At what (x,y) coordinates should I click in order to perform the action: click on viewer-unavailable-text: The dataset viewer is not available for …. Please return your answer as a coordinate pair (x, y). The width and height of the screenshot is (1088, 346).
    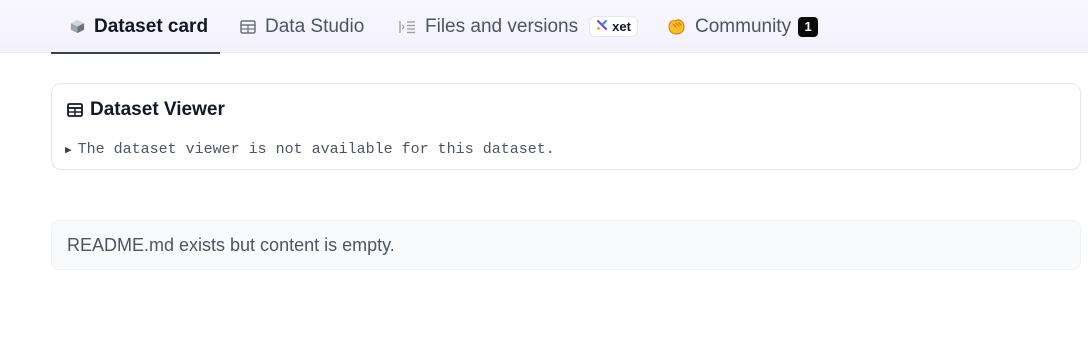
    Looking at the image, I should click on (316, 149).